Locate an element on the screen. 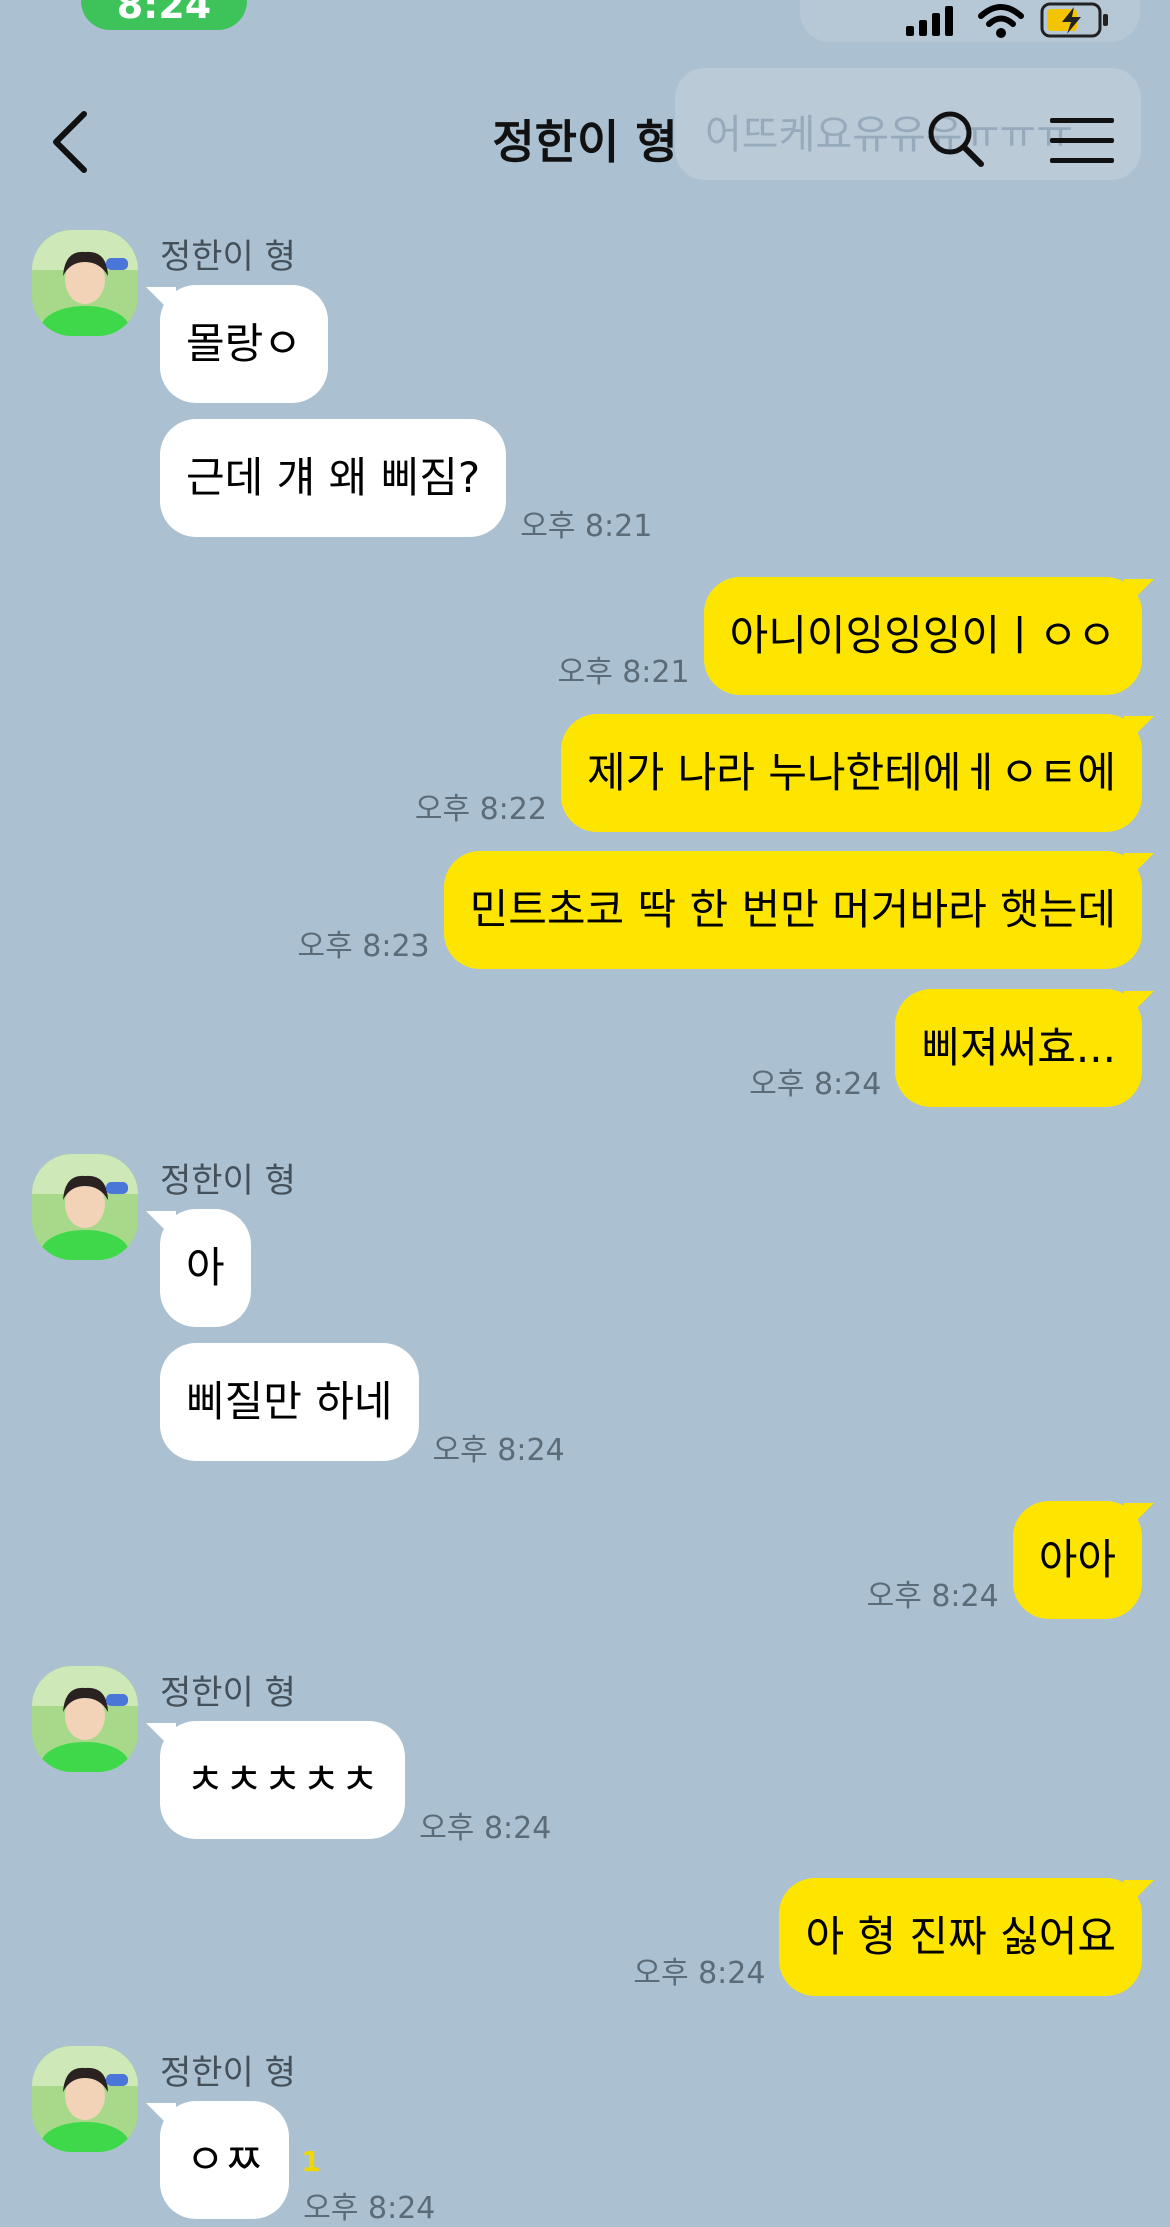  outgoing-message-bubble: 민트초코 딱 한 번만 머거바라 햇는데 is located at coordinates (792, 910).